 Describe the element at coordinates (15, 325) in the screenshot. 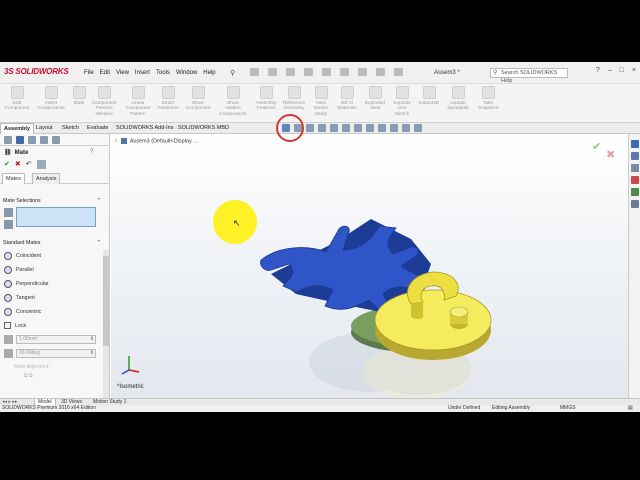

I see `mate-lock: Lock` at that location.